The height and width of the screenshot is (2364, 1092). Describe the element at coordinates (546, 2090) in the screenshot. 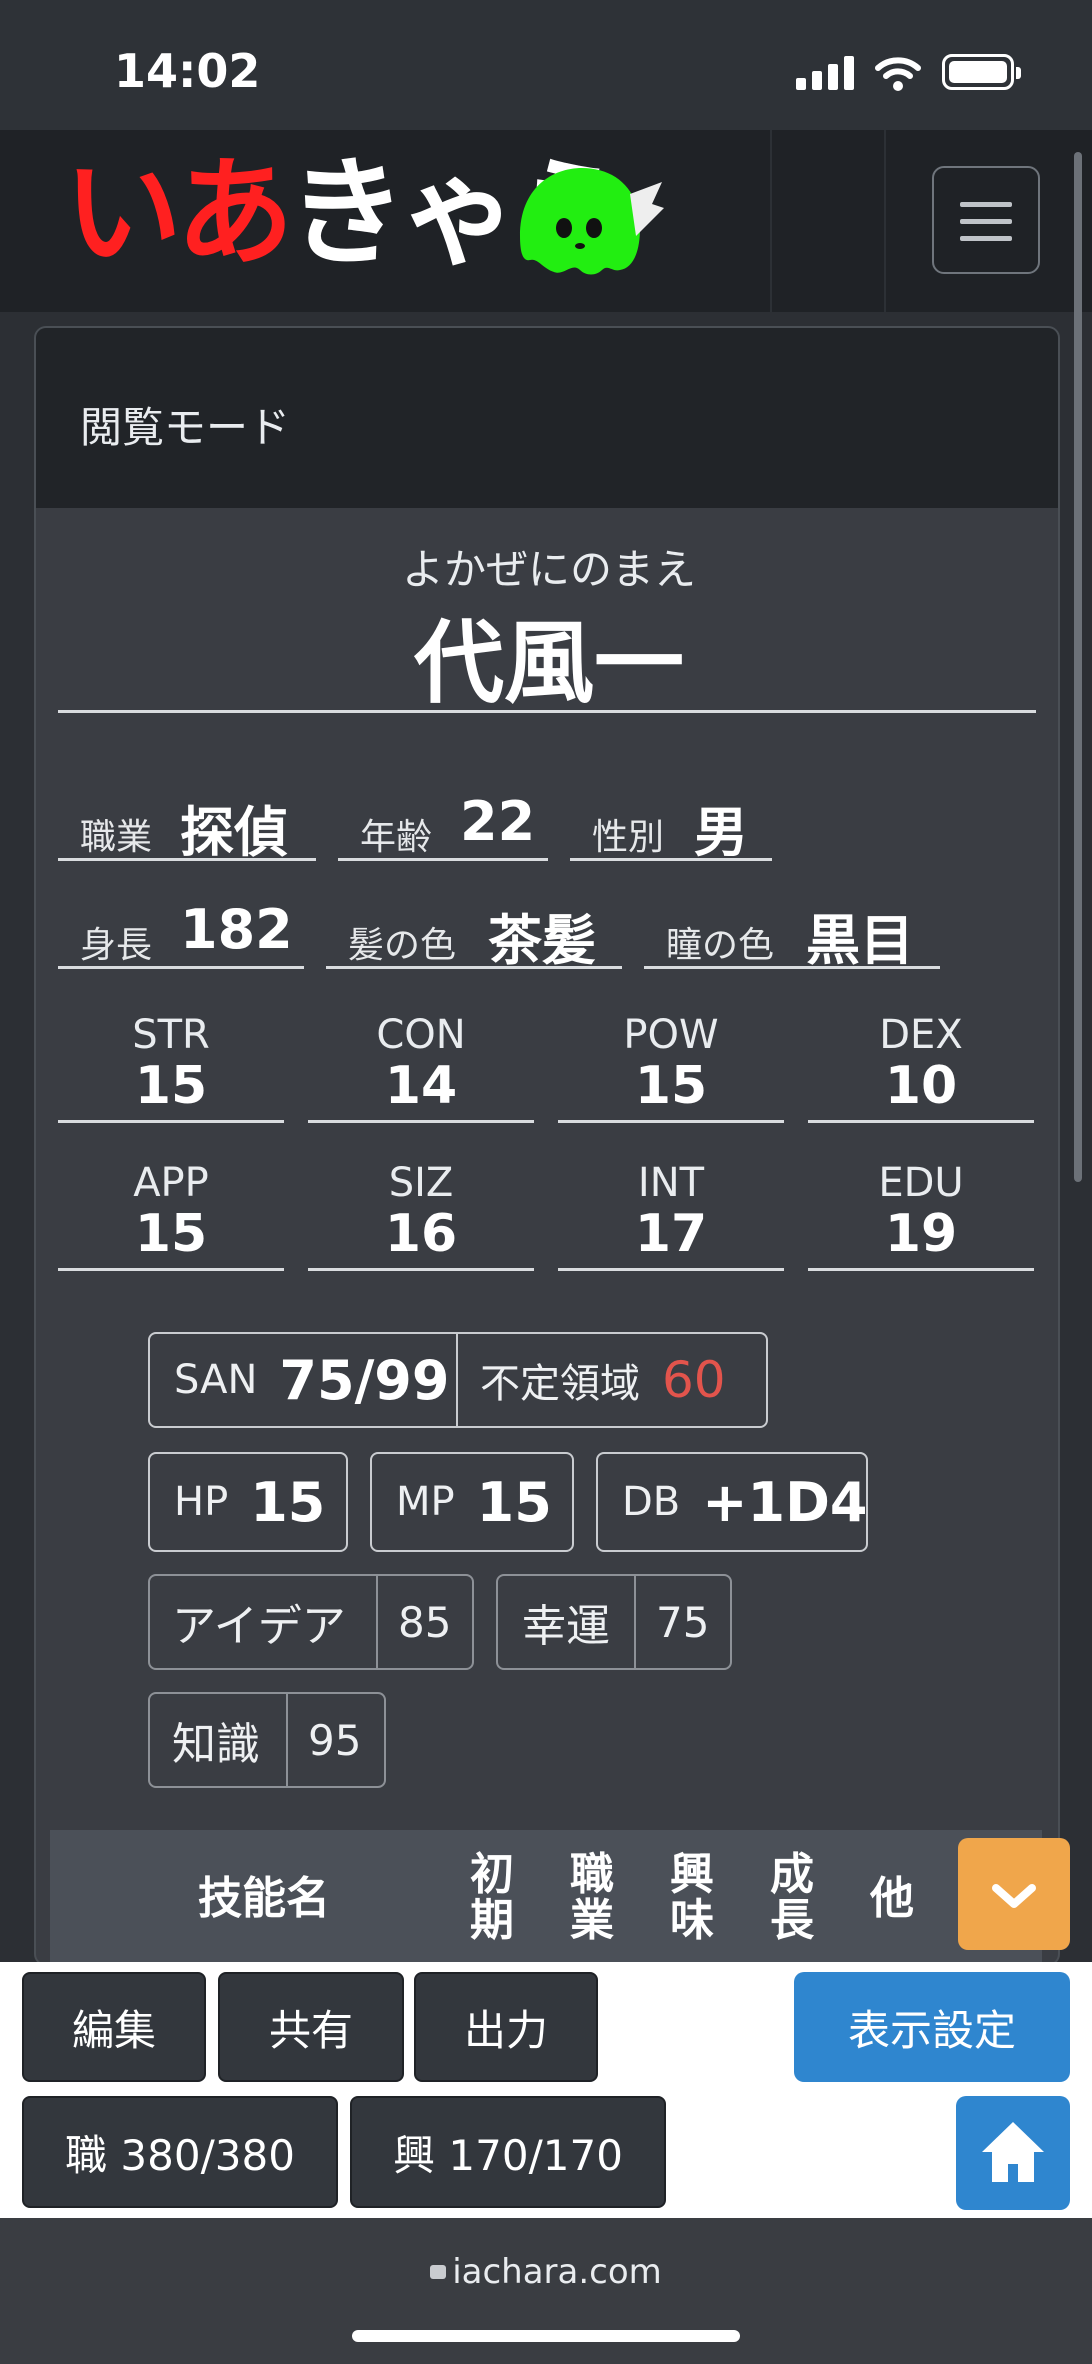

I see `bottom-toolbar: 編集 共有 出力 表示設定 職 380/380 興 170/170` at that location.